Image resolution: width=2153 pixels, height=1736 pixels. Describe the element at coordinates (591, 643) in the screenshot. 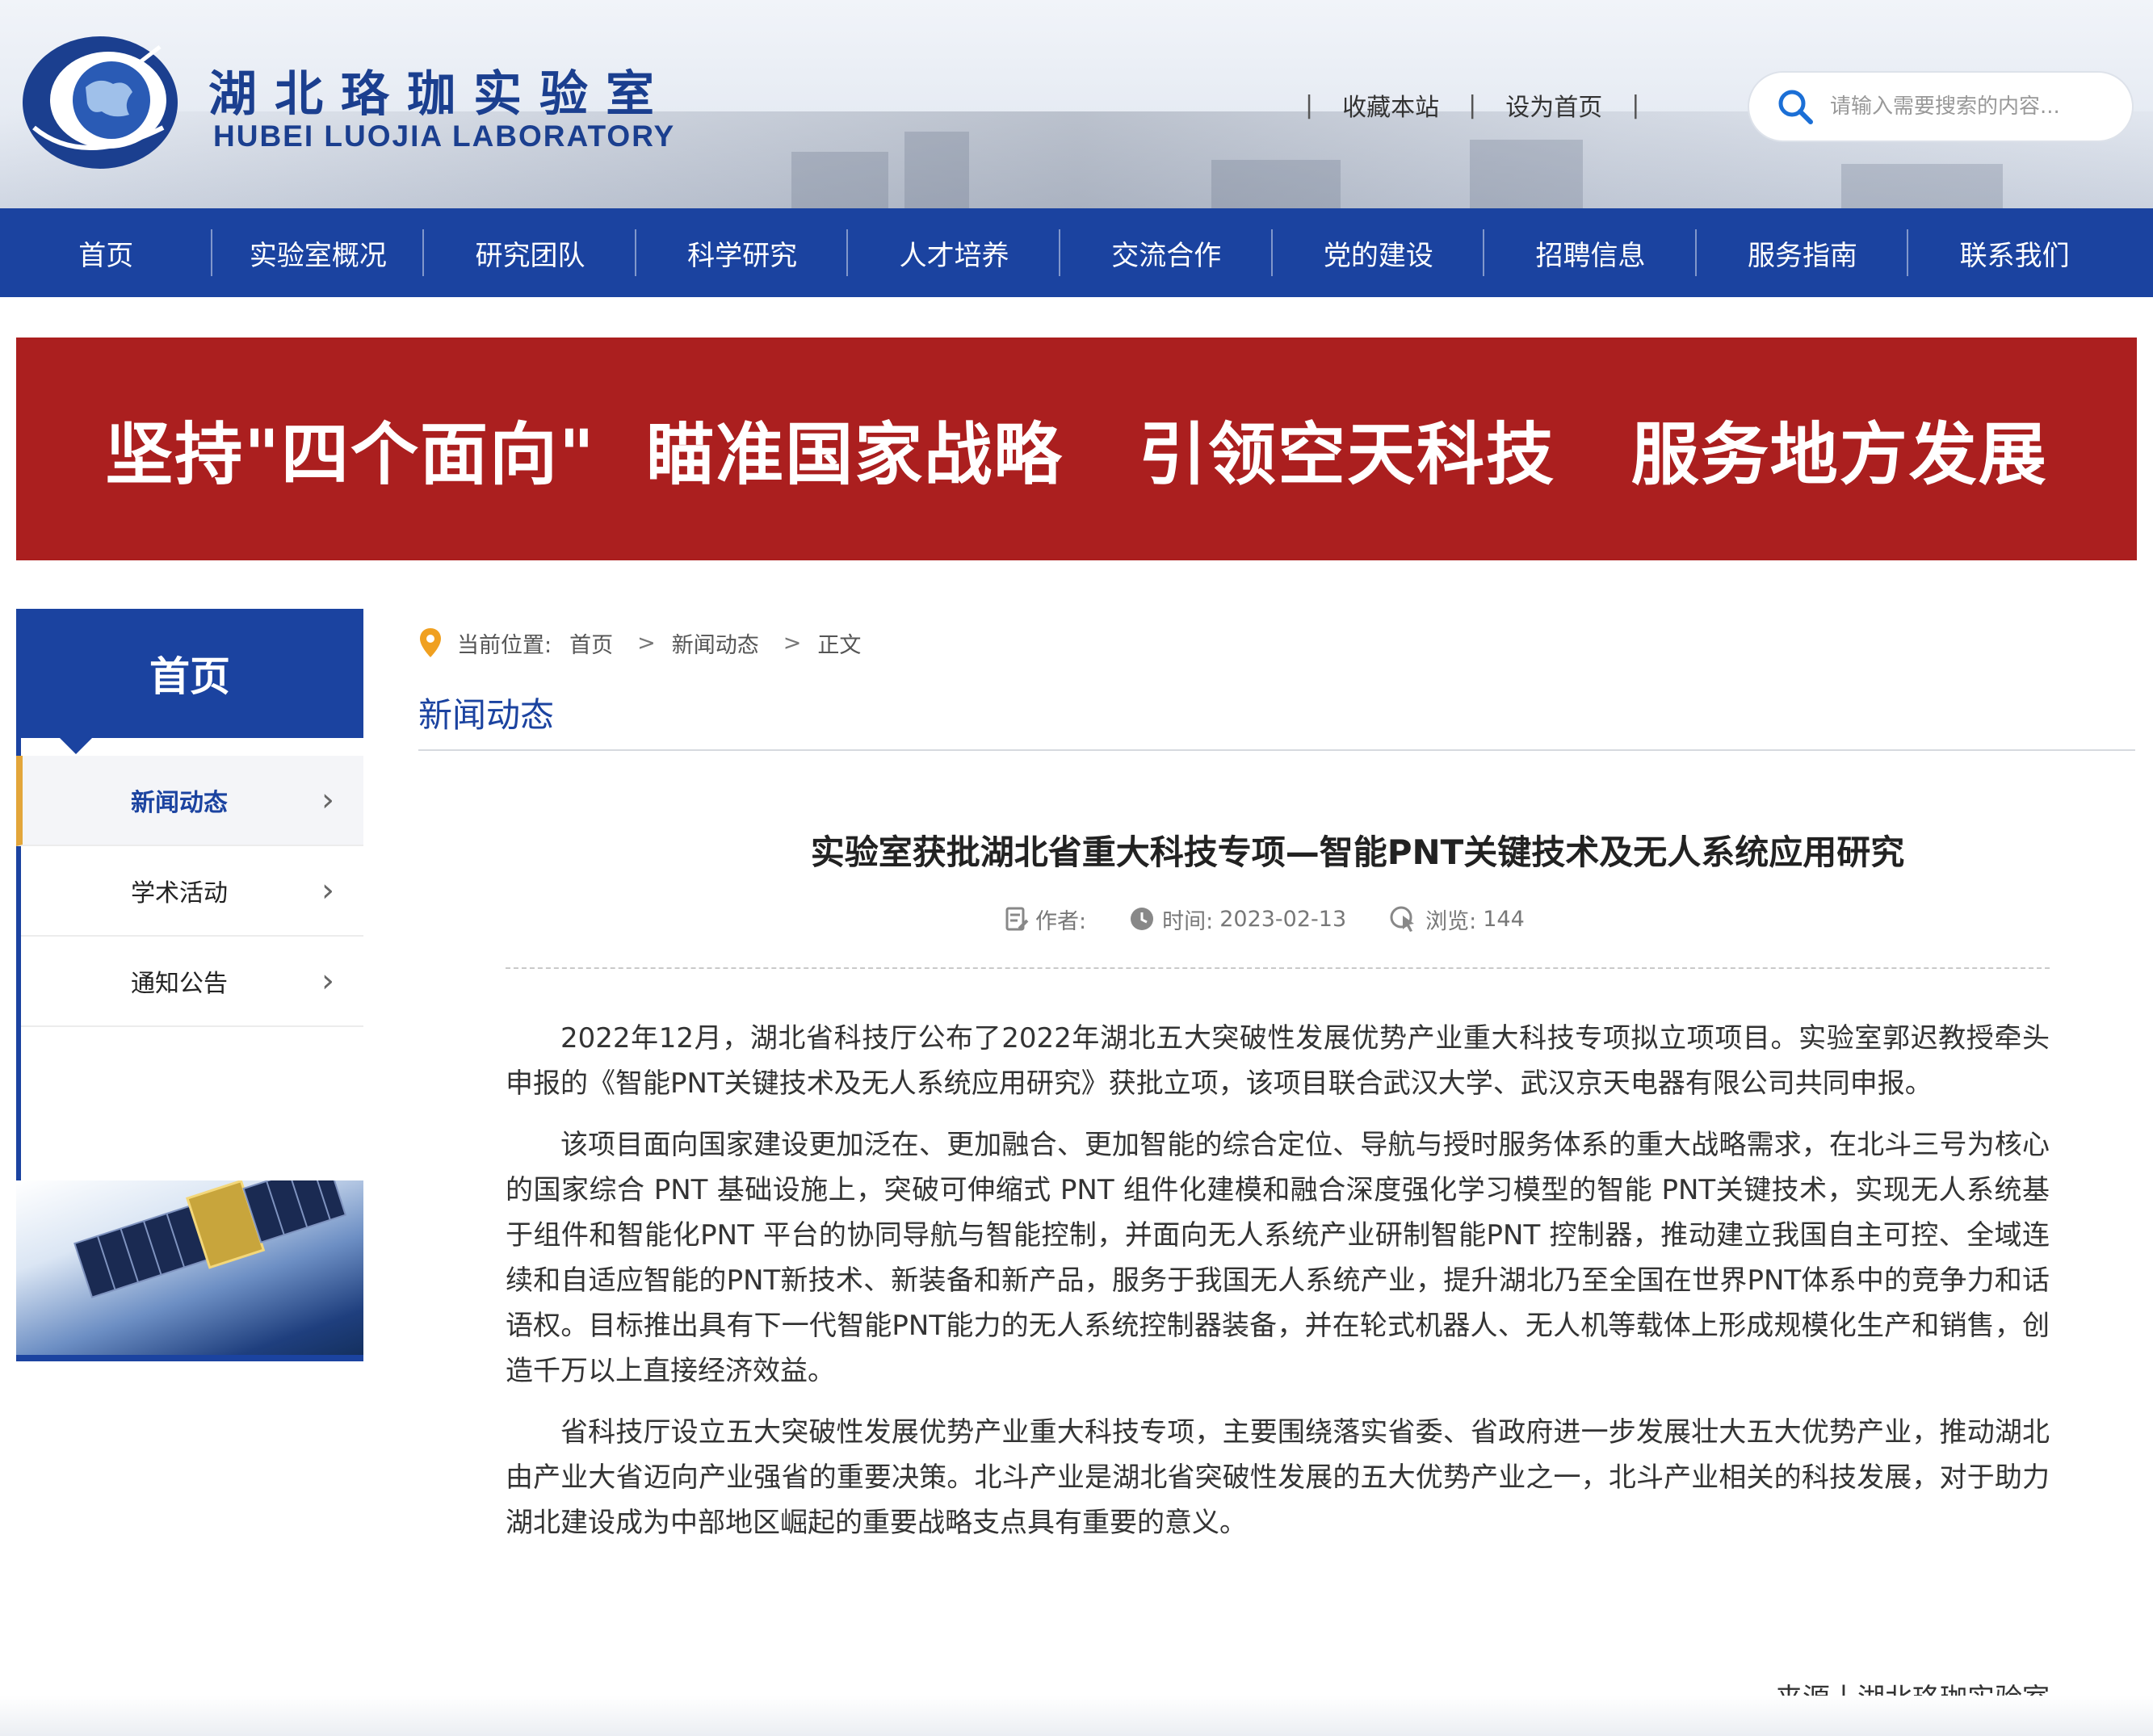

I see `breadcrumb-home: 首页` at that location.